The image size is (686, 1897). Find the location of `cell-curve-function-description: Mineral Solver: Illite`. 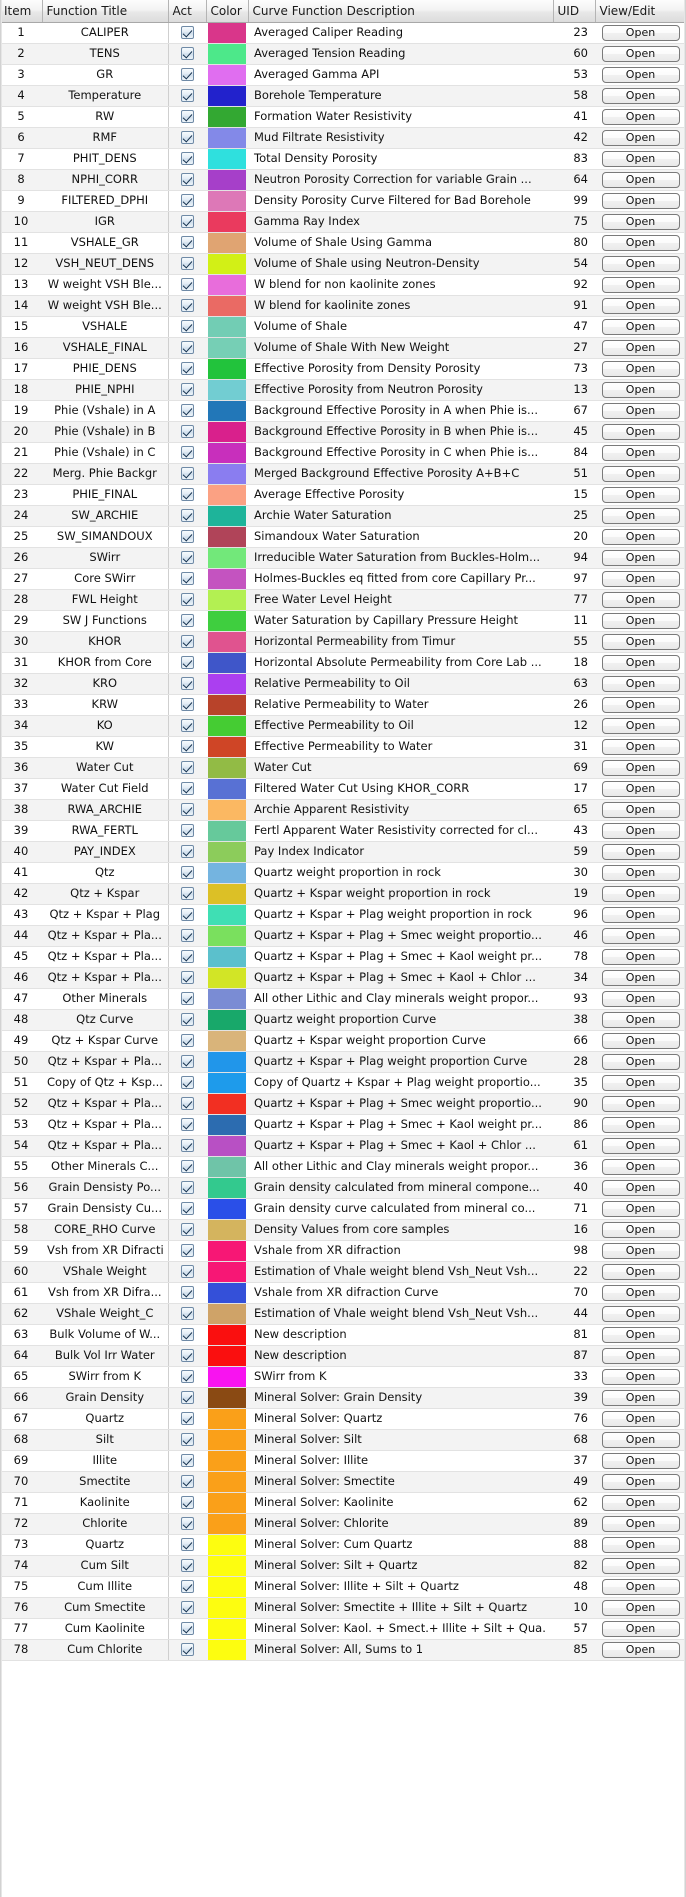

cell-curve-function-description: Mineral Solver: Illite is located at coordinates (400, 1461).